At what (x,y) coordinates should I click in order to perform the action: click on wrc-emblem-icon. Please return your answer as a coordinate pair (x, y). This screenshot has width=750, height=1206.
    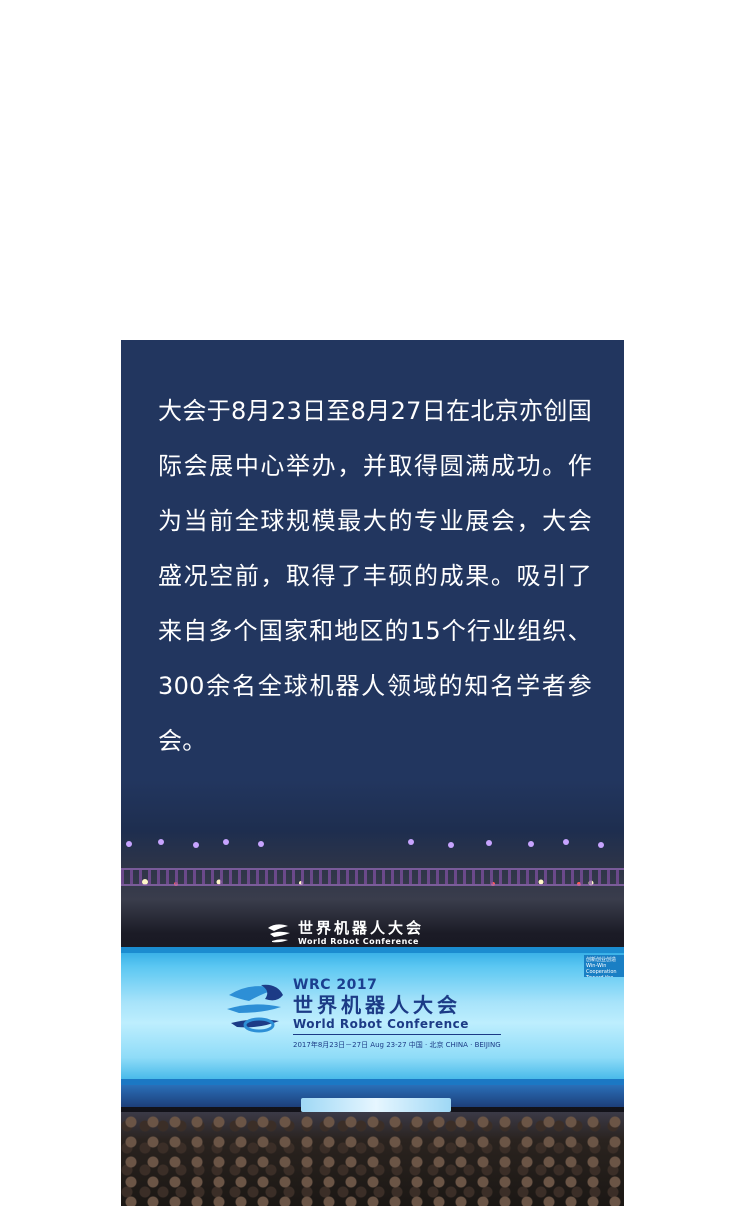
    Looking at the image, I should click on (255, 1008).